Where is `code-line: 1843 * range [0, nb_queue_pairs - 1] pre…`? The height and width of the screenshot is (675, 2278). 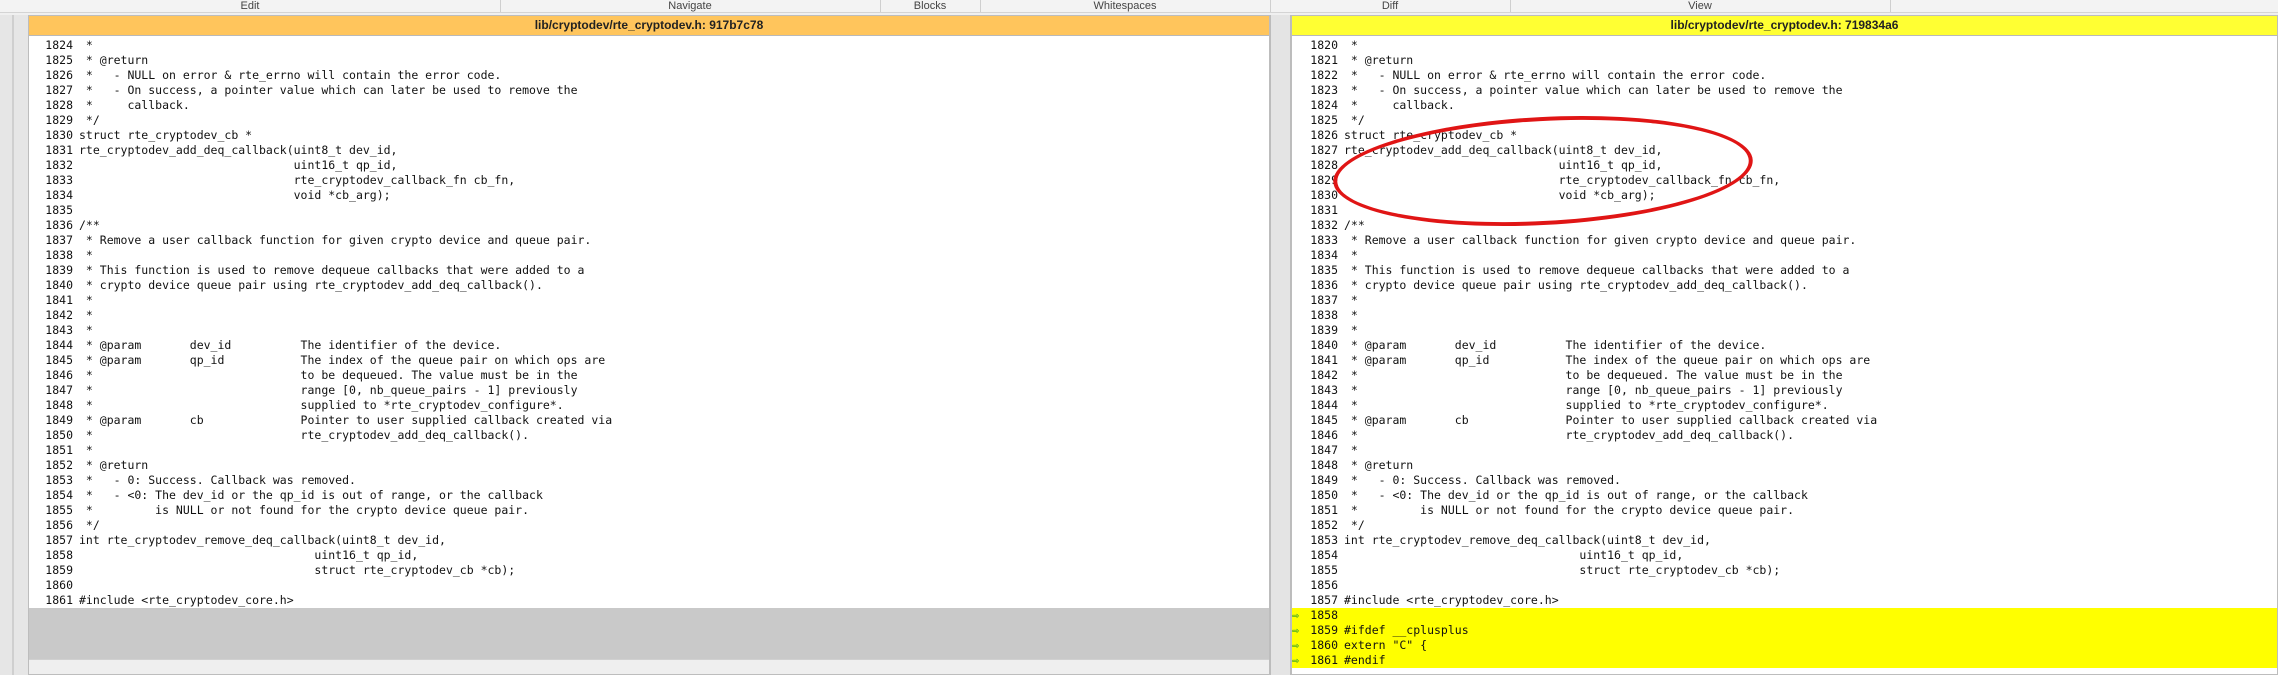 code-line: 1843 * range [0, nb_queue_pairs - 1] pre… is located at coordinates (1784, 390).